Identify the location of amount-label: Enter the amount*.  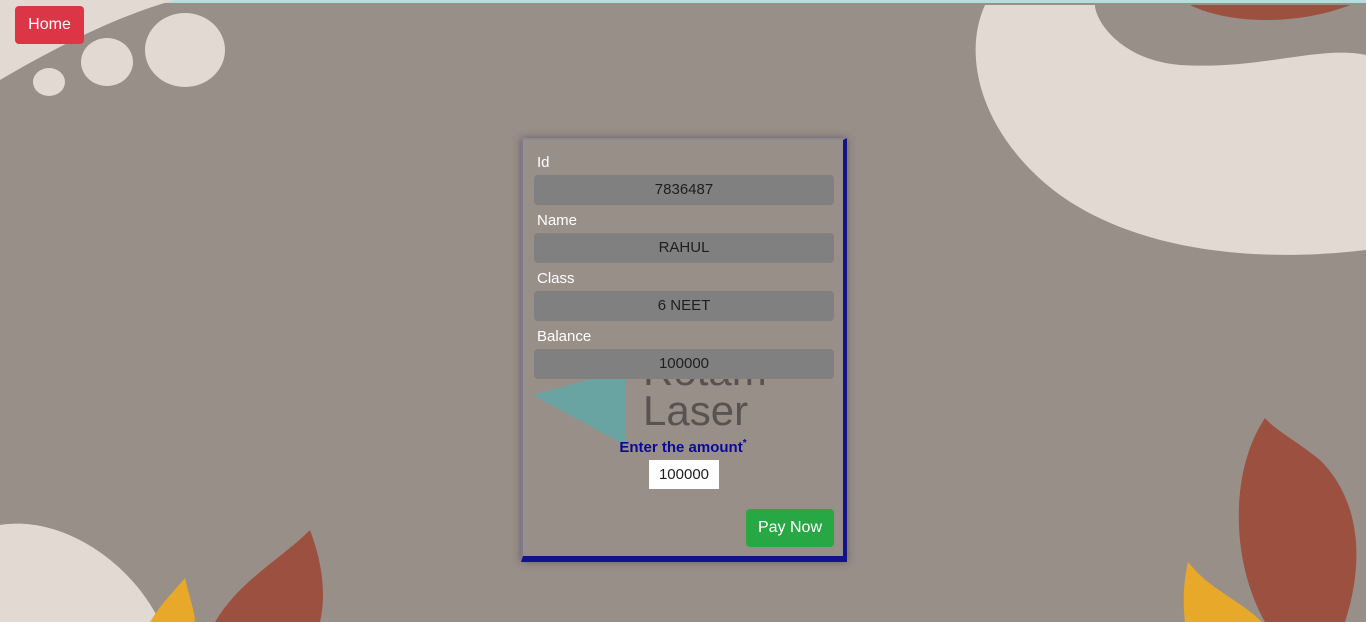
(683, 447).